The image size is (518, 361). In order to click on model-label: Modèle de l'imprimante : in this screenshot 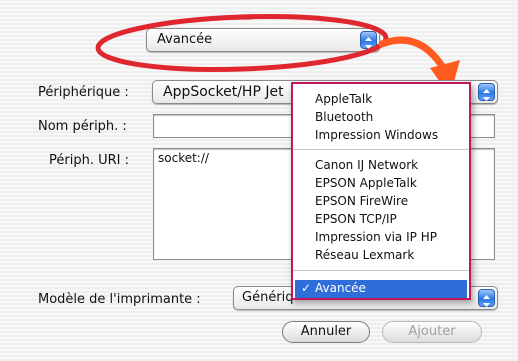, I will do `click(119, 299)`.